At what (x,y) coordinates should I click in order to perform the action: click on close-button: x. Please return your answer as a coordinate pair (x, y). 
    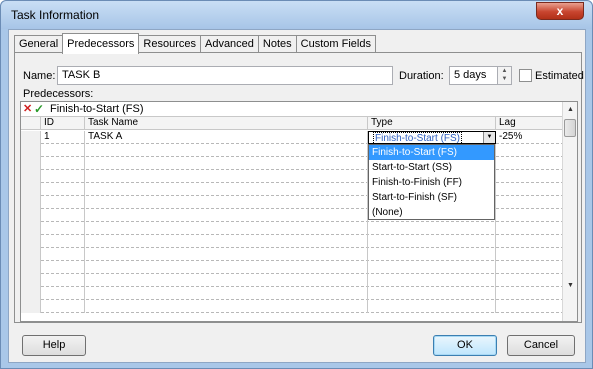
    Looking at the image, I should click on (560, 11).